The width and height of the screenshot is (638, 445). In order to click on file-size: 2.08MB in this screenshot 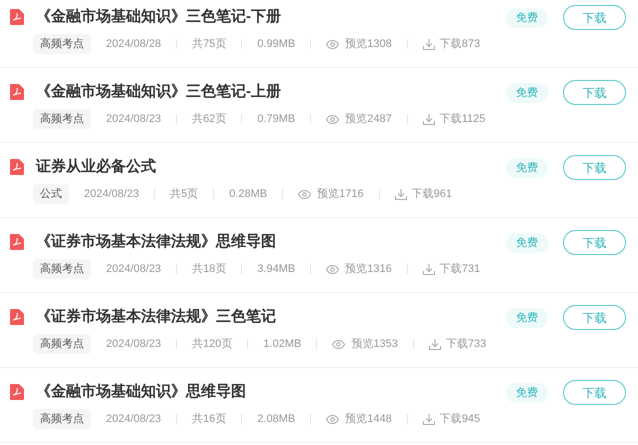, I will do `click(276, 419)`.